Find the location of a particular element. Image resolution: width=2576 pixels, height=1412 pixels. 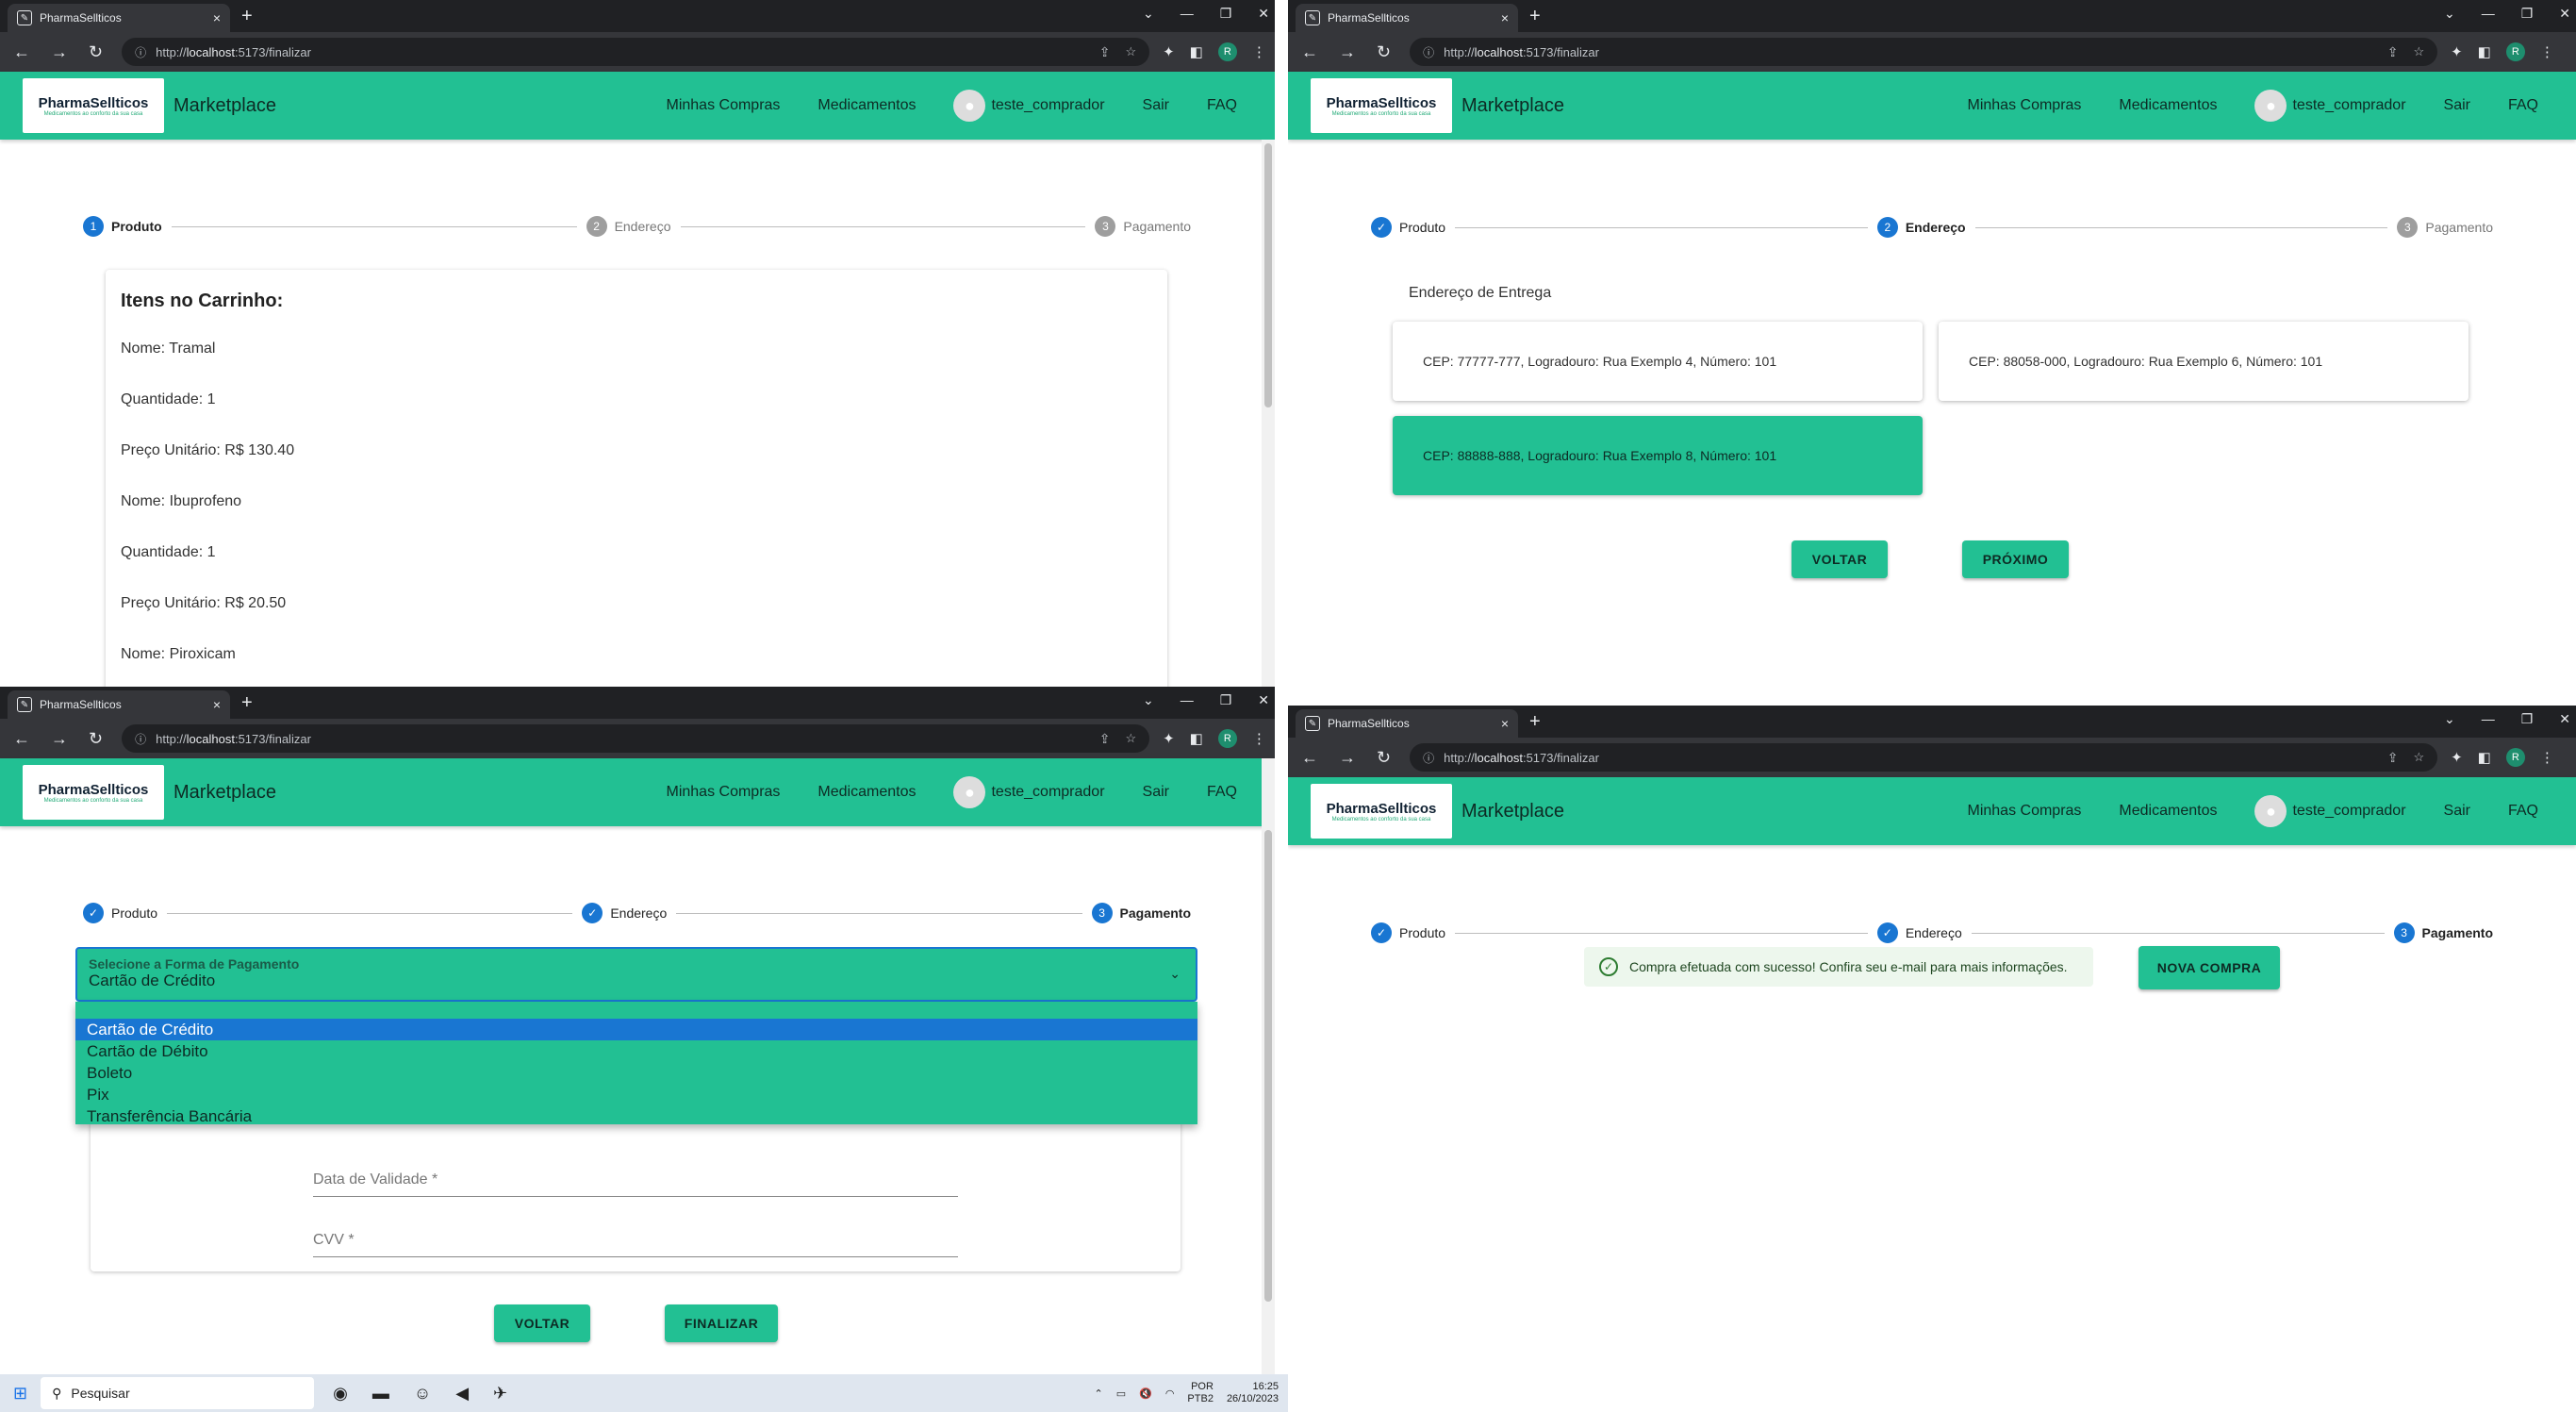

clock: 16:25 26/10/2023 is located at coordinates (1253, 1393).